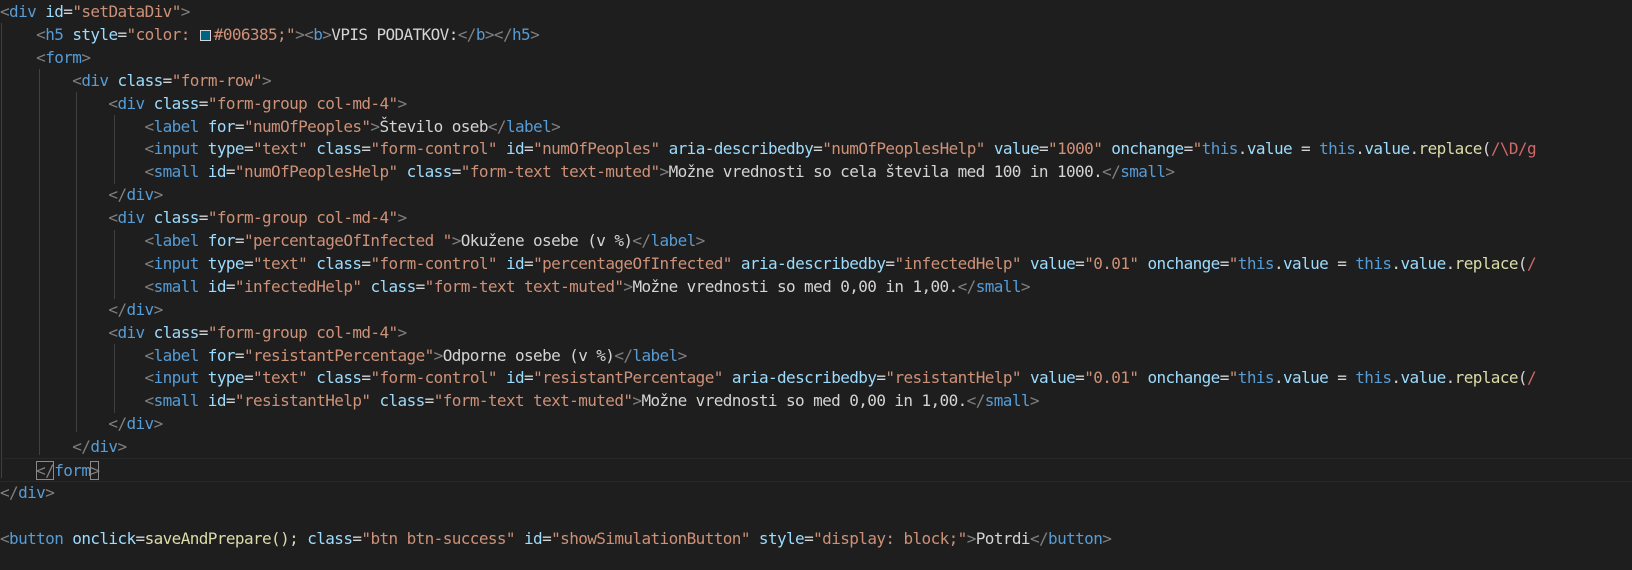  What do you see at coordinates (140, 424) in the screenshot?
I see `tag-name: div` at bounding box center [140, 424].